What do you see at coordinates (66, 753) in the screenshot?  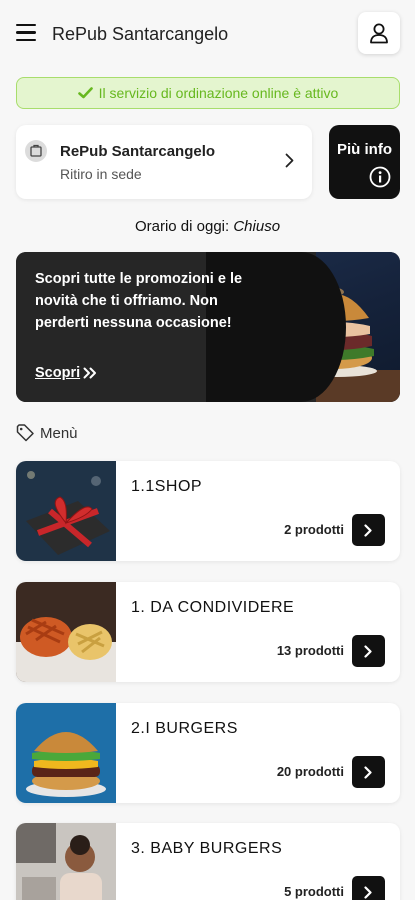 I see `burger-image` at bounding box center [66, 753].